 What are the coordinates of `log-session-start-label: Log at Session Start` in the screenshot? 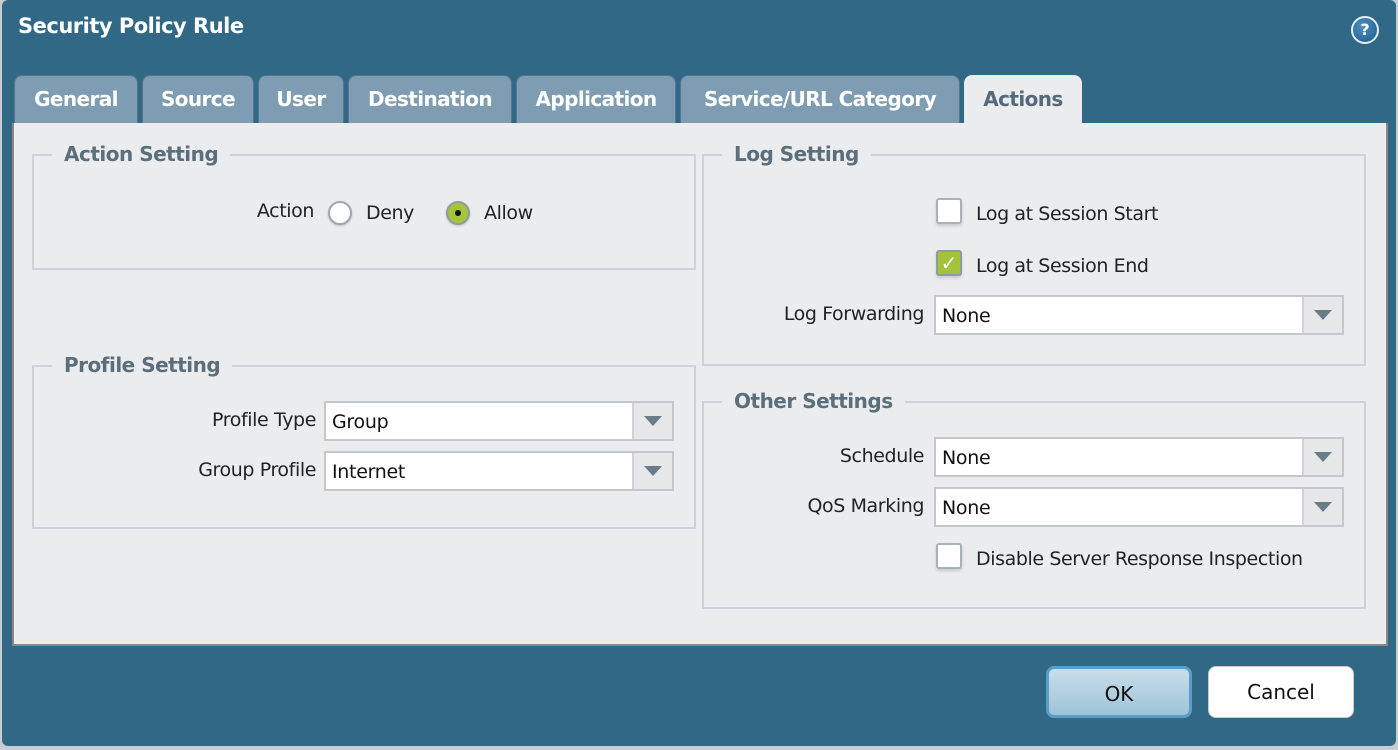 It's located at (1067, 214).